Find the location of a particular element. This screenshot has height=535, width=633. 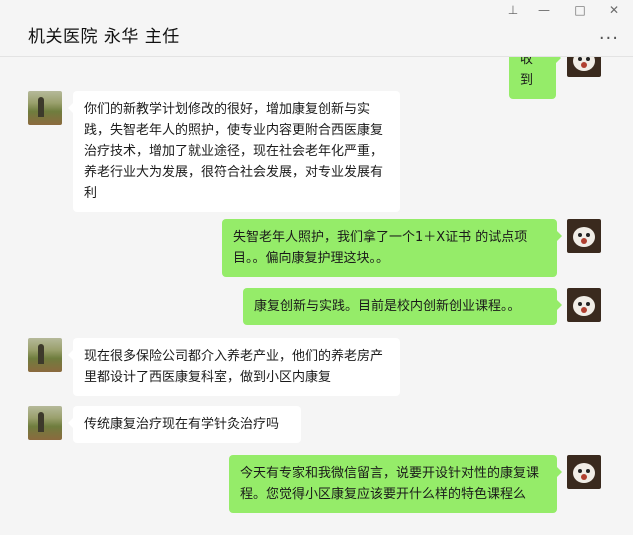

message-bubble-outgoing: 收到 is located at coordinates (535, 78).